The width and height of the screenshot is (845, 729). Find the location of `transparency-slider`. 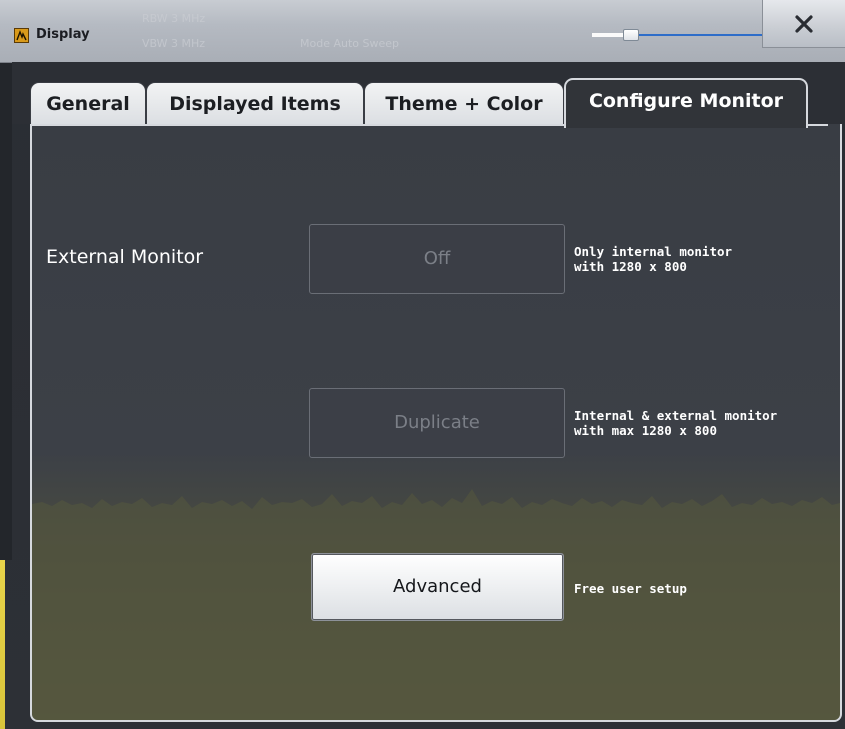

transparency-slider is located at coordinates (677, 35).